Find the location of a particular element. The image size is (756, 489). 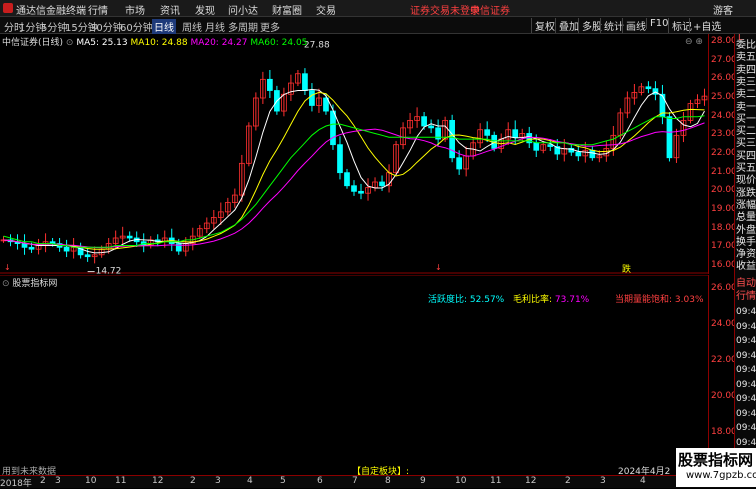

price-tick: 16.00 is located at coordinates (724, 265).